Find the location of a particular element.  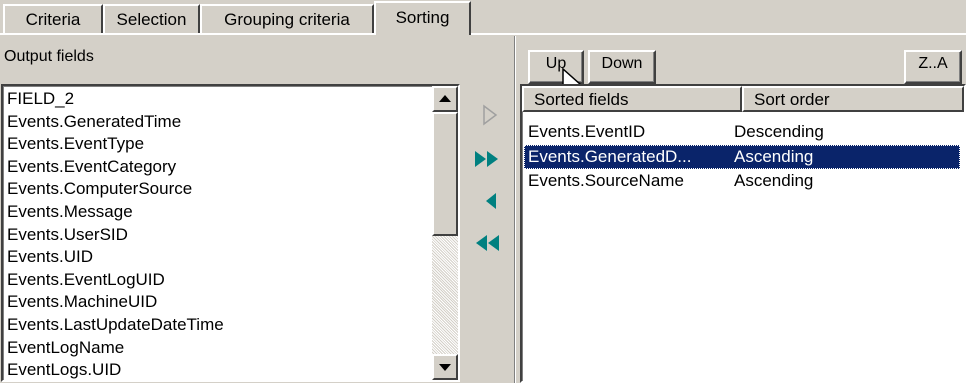

add-all-fields-button is located at coordinates (488, 159).